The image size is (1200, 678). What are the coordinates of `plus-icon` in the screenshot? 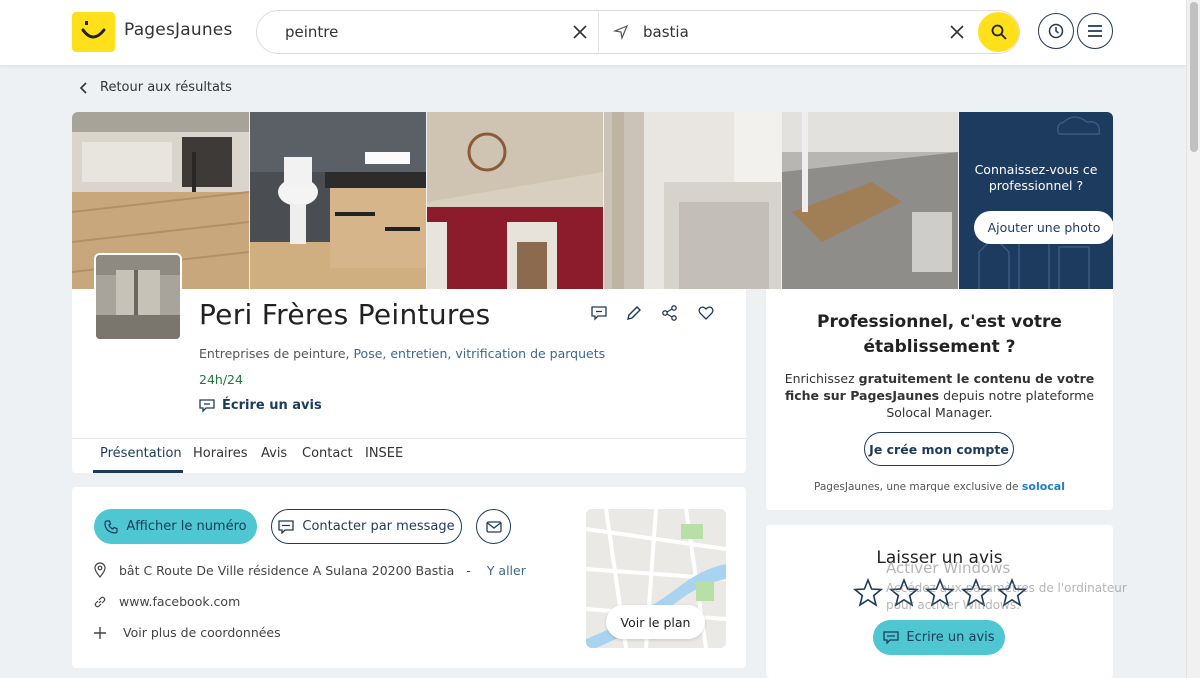 It's located at (100, 632).